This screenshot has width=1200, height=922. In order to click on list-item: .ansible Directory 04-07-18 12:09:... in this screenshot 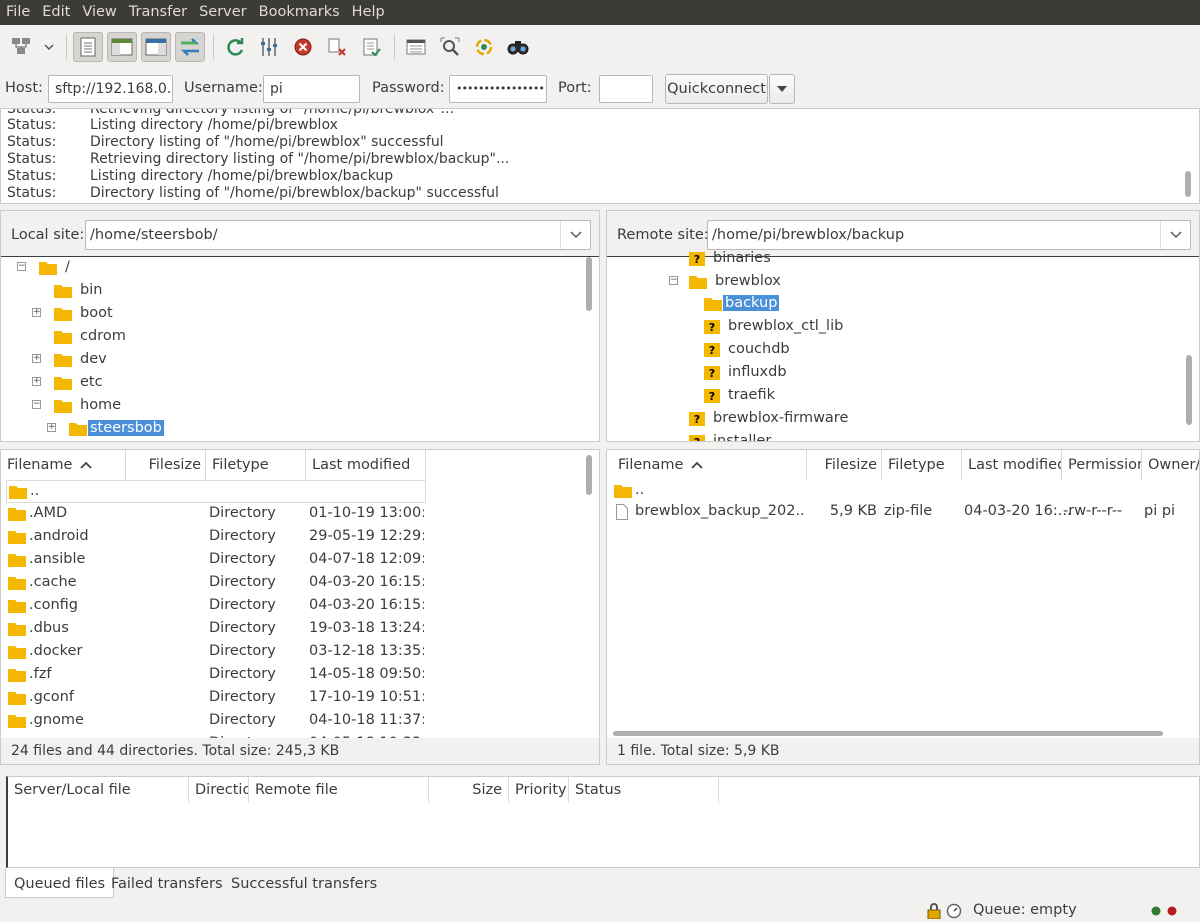, I will do `click(216, 560)`.